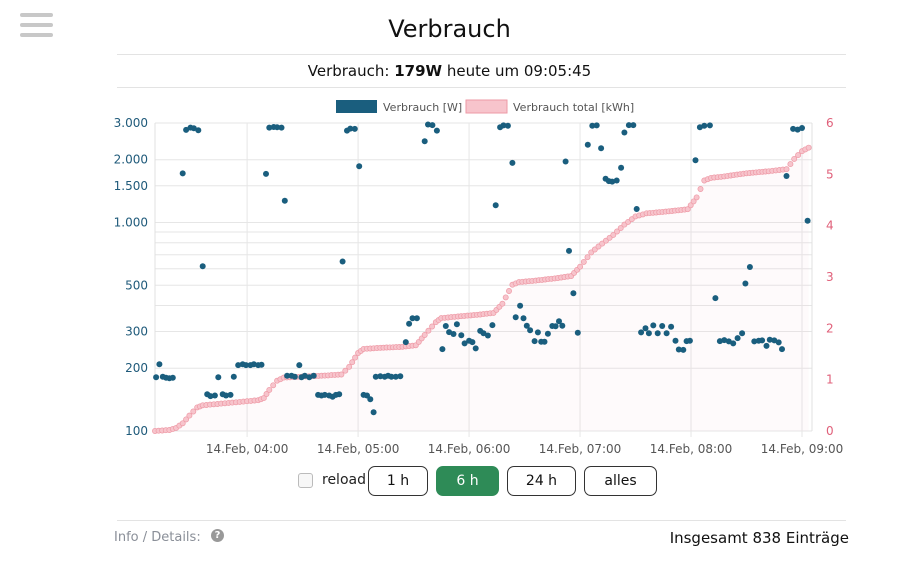 This screenshot has width=899, height=586. What do you see at coordinates (469, 449) in the screenshot?
I see `x-tick-label: 14.Feb, 06:00` at bounding box center [469, 449].